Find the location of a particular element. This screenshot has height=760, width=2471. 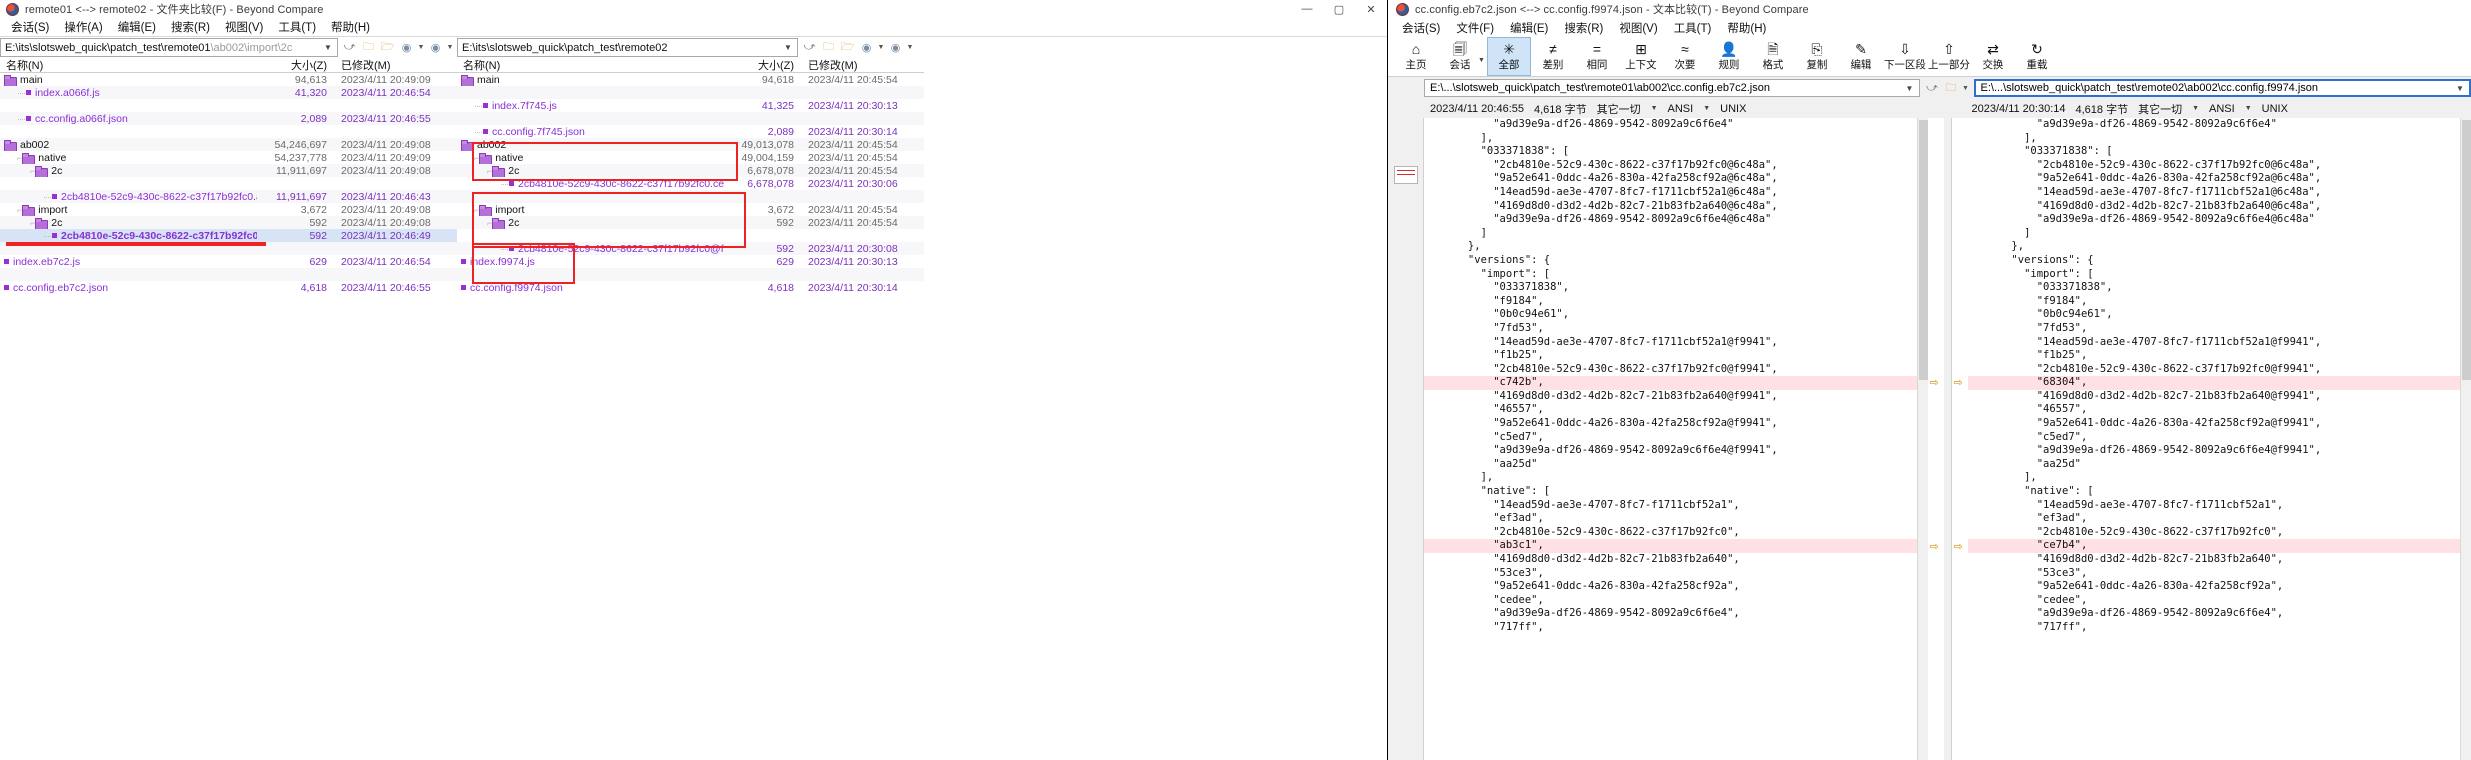

right-path-dropdown-icon: ▼ is located at coordinates (788, 47).